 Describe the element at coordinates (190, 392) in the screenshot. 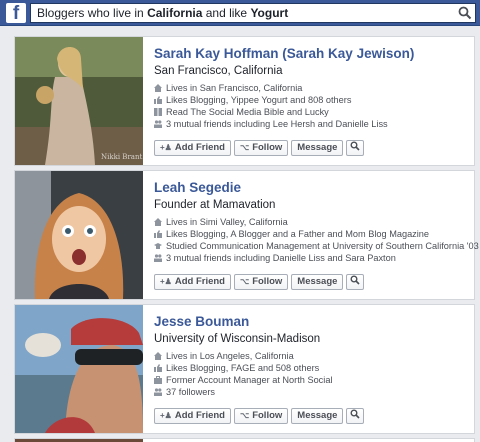

I see `fact-text: 37 followers` at that location.